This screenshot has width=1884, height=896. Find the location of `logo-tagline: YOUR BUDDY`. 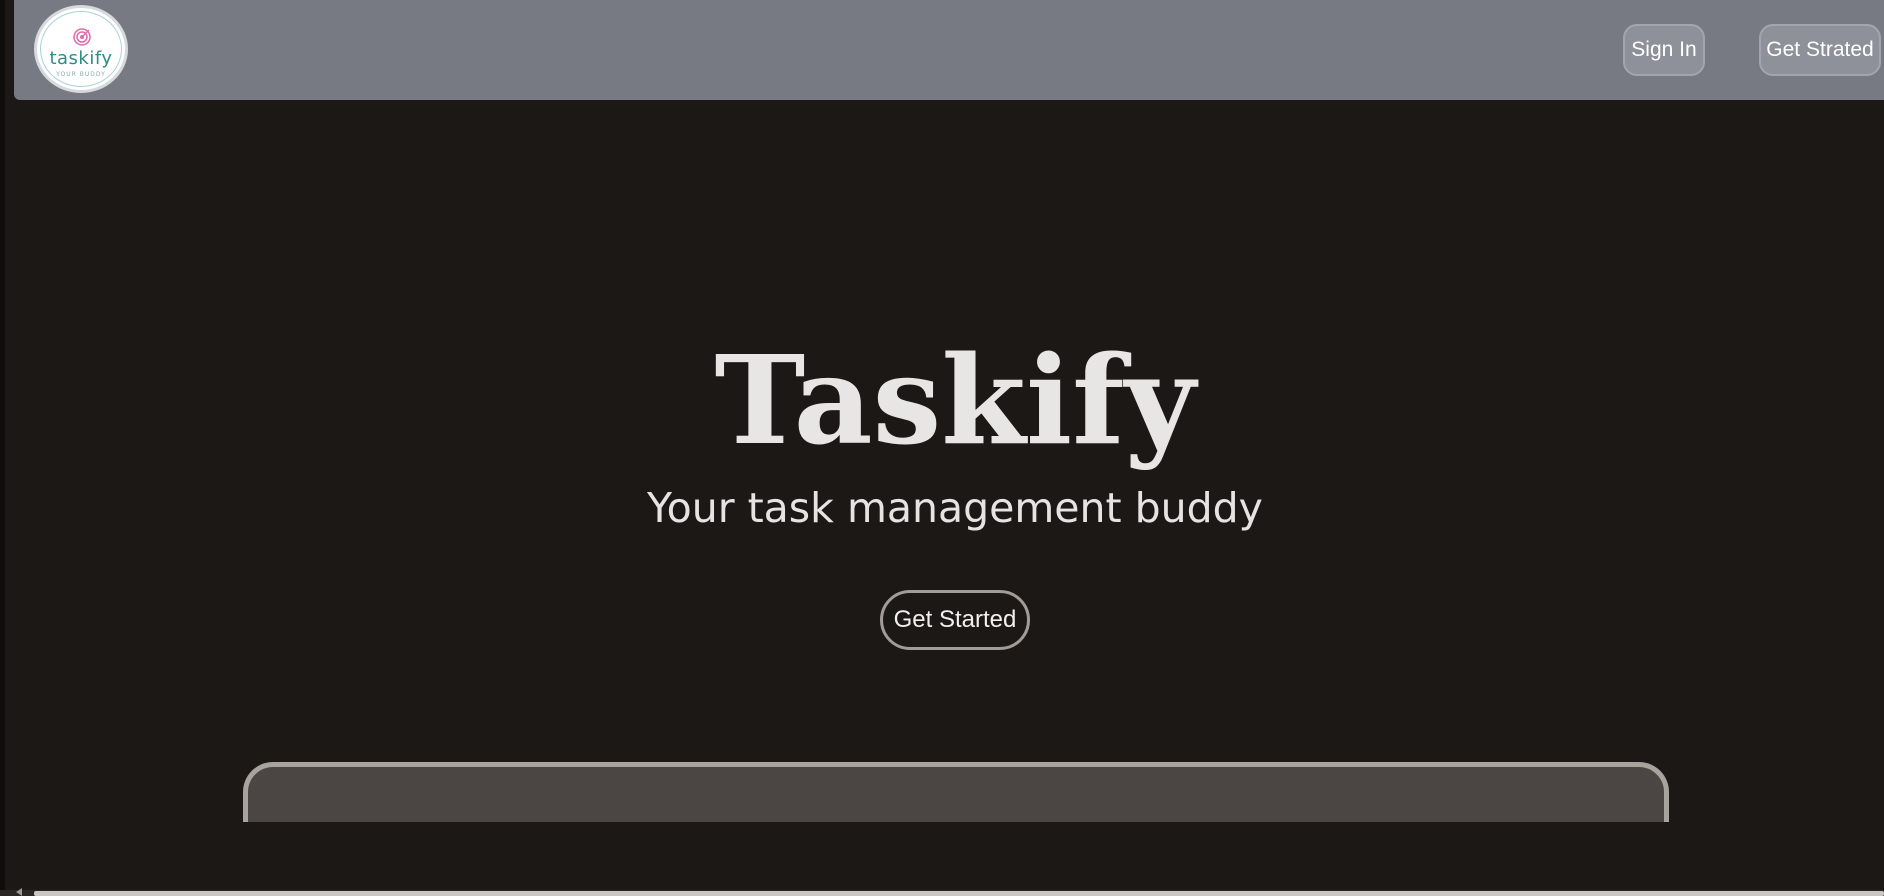

logo-tagline: YOUR BUDDY is located at coordinates (81, 74).